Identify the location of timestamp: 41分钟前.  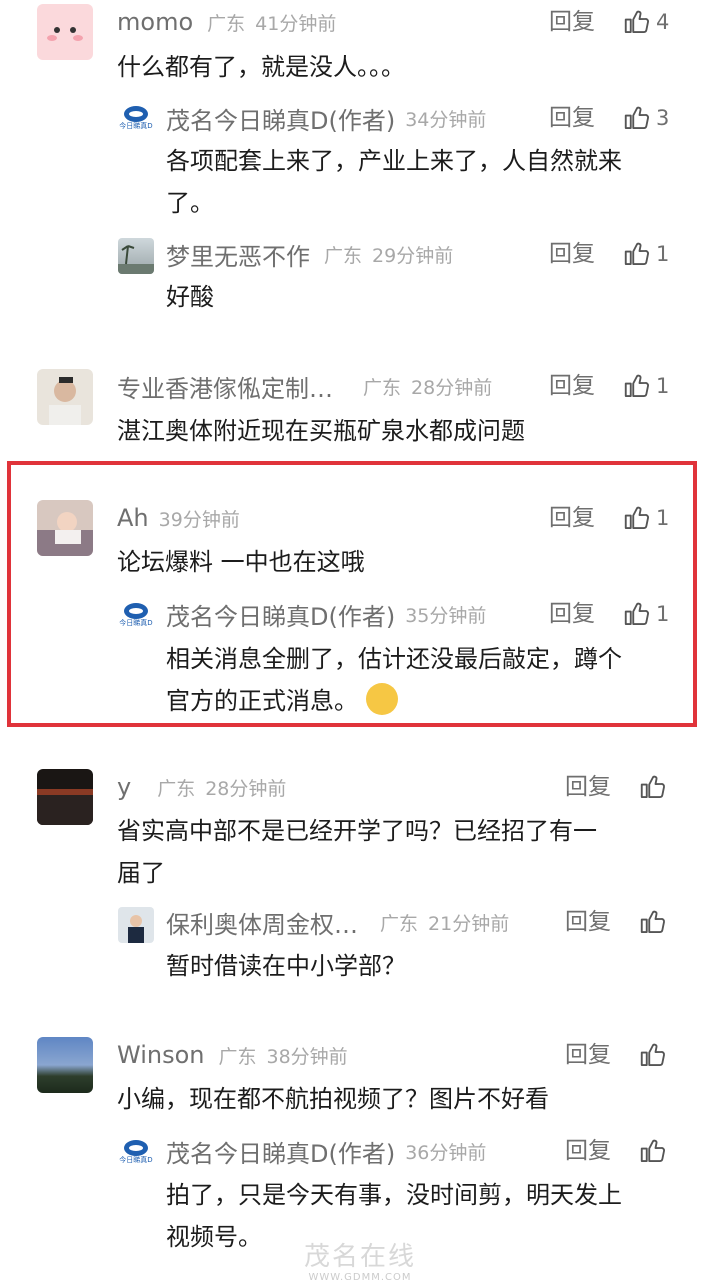
(296, 23).